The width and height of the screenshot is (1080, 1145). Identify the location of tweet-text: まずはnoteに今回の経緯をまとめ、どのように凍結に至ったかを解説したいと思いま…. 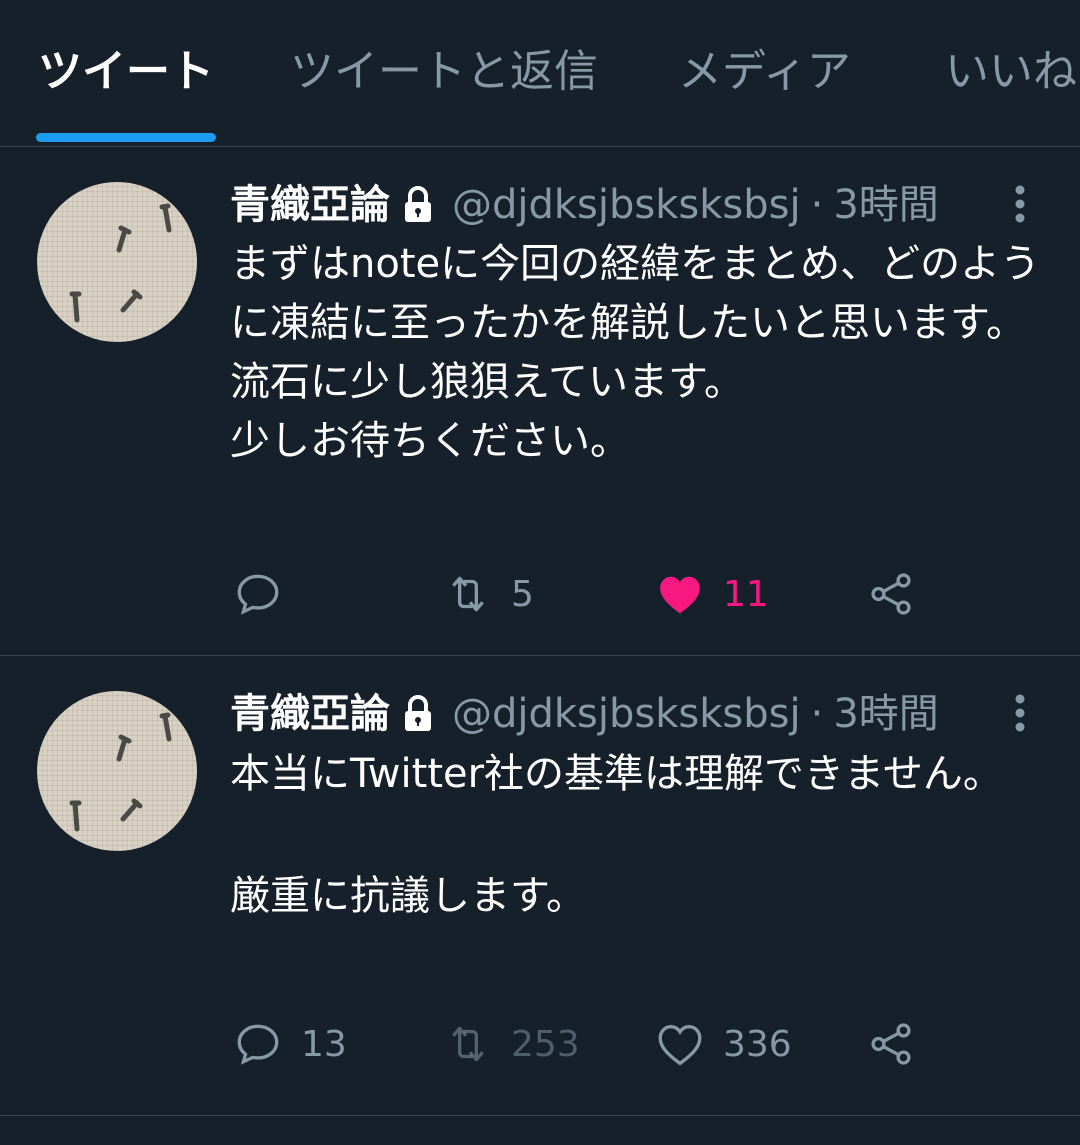
(635, 352).